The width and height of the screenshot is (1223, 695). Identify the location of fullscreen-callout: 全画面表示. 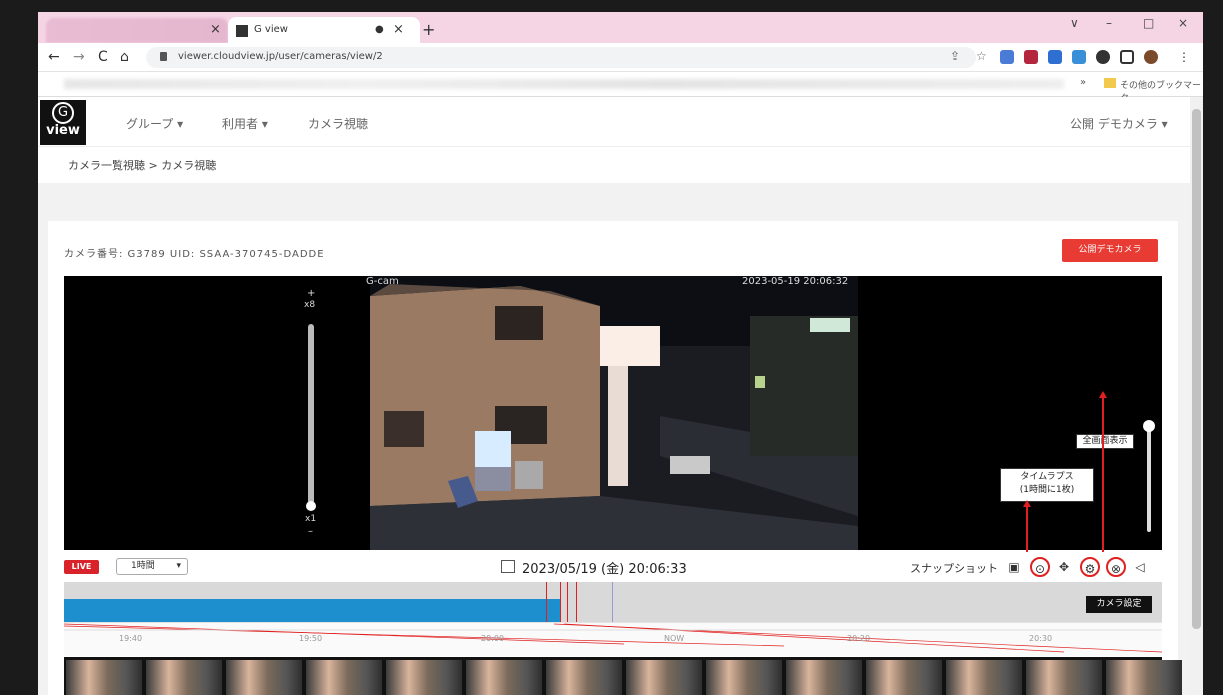
(1105, 441).